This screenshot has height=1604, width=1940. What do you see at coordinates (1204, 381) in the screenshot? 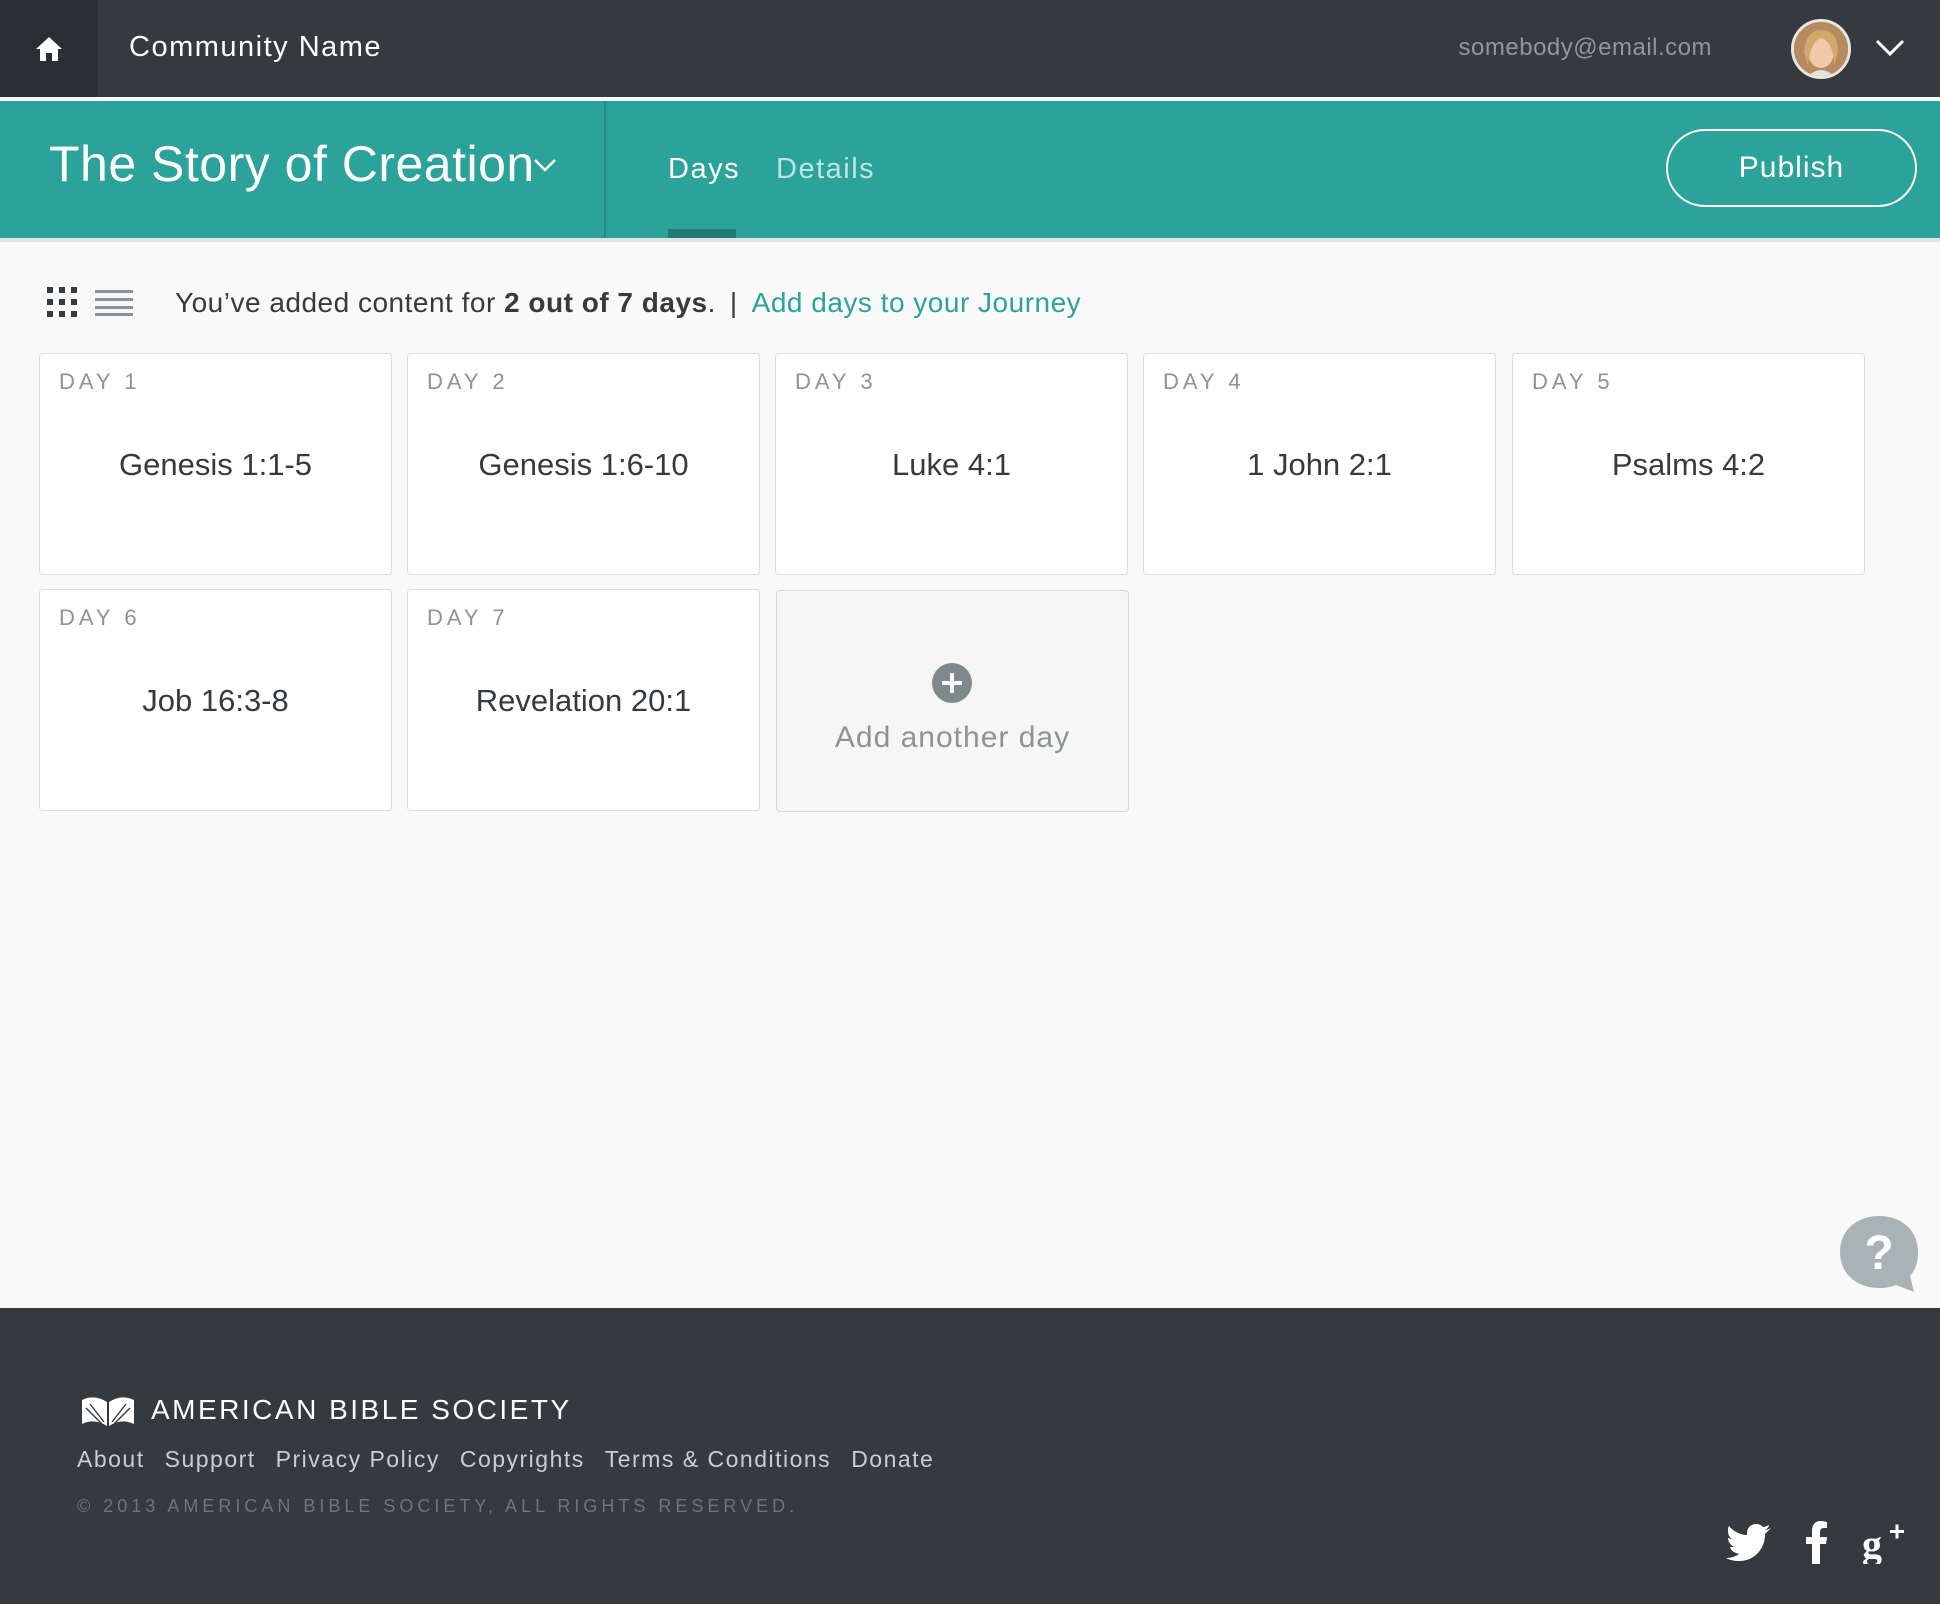
I see `day-label: DAY 4` at bounding box center [1204, 381].